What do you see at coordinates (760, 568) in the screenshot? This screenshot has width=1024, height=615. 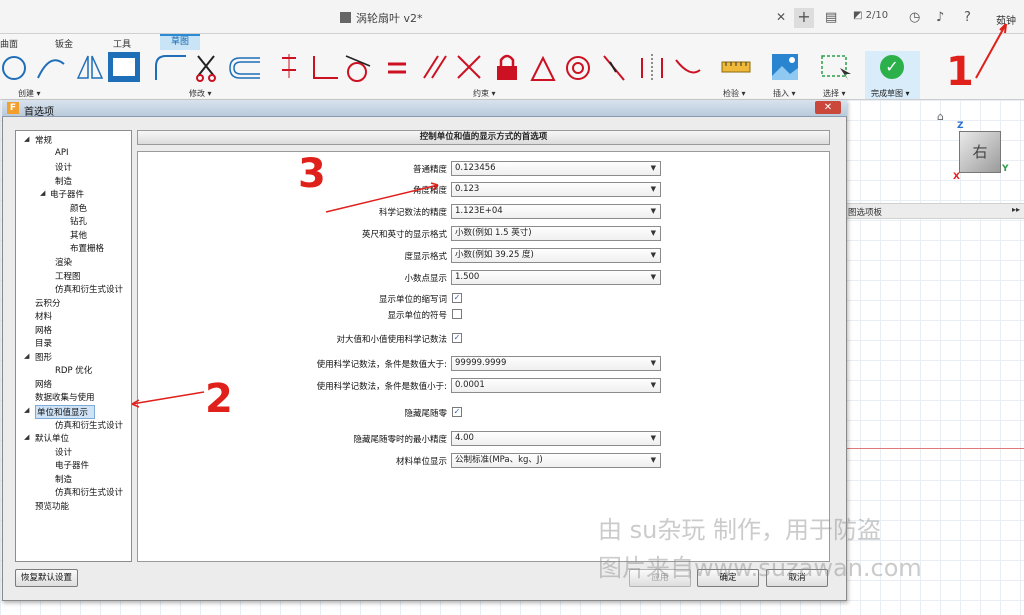 I see `watermark-line-2: 图片来自www.suzawan.com` at bounding box center [760, 568].